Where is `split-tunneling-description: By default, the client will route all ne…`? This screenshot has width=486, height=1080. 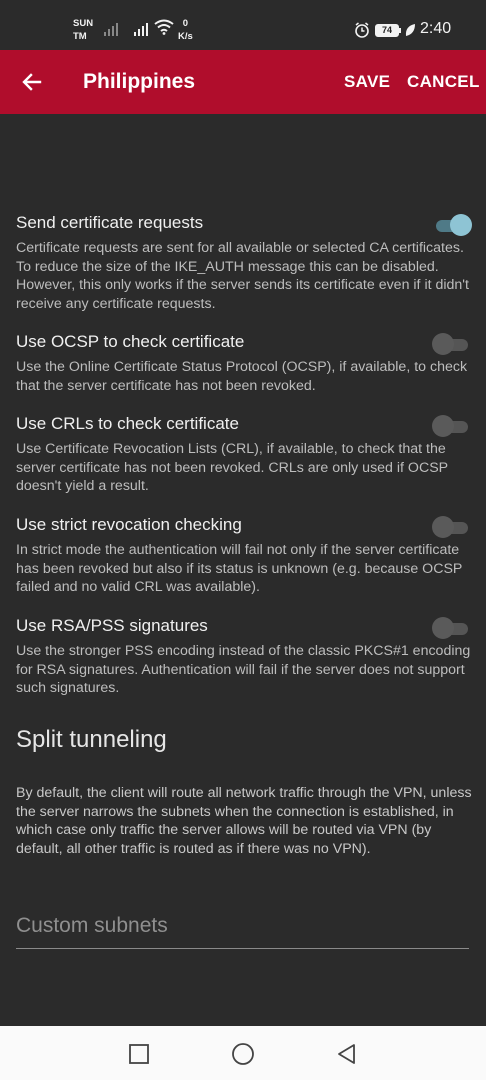 split-tunneling-description: By default, the client will route all ne… is located at coordinates (244, 821).